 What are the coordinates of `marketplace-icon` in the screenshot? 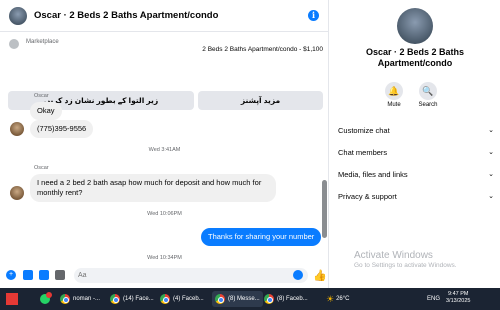 It's located at (14, 44).